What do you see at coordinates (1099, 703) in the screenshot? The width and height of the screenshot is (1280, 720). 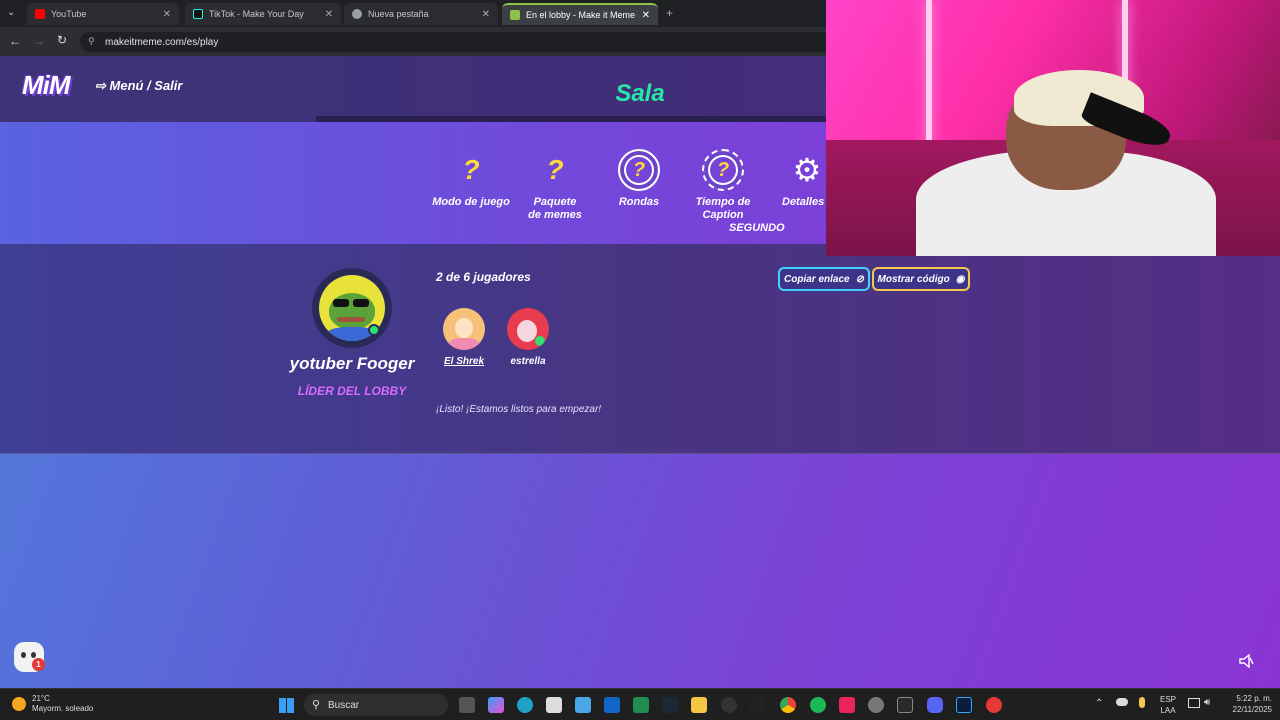 I see `tray-chevron-icon: ⌃` at bounding box center [1099, 703].